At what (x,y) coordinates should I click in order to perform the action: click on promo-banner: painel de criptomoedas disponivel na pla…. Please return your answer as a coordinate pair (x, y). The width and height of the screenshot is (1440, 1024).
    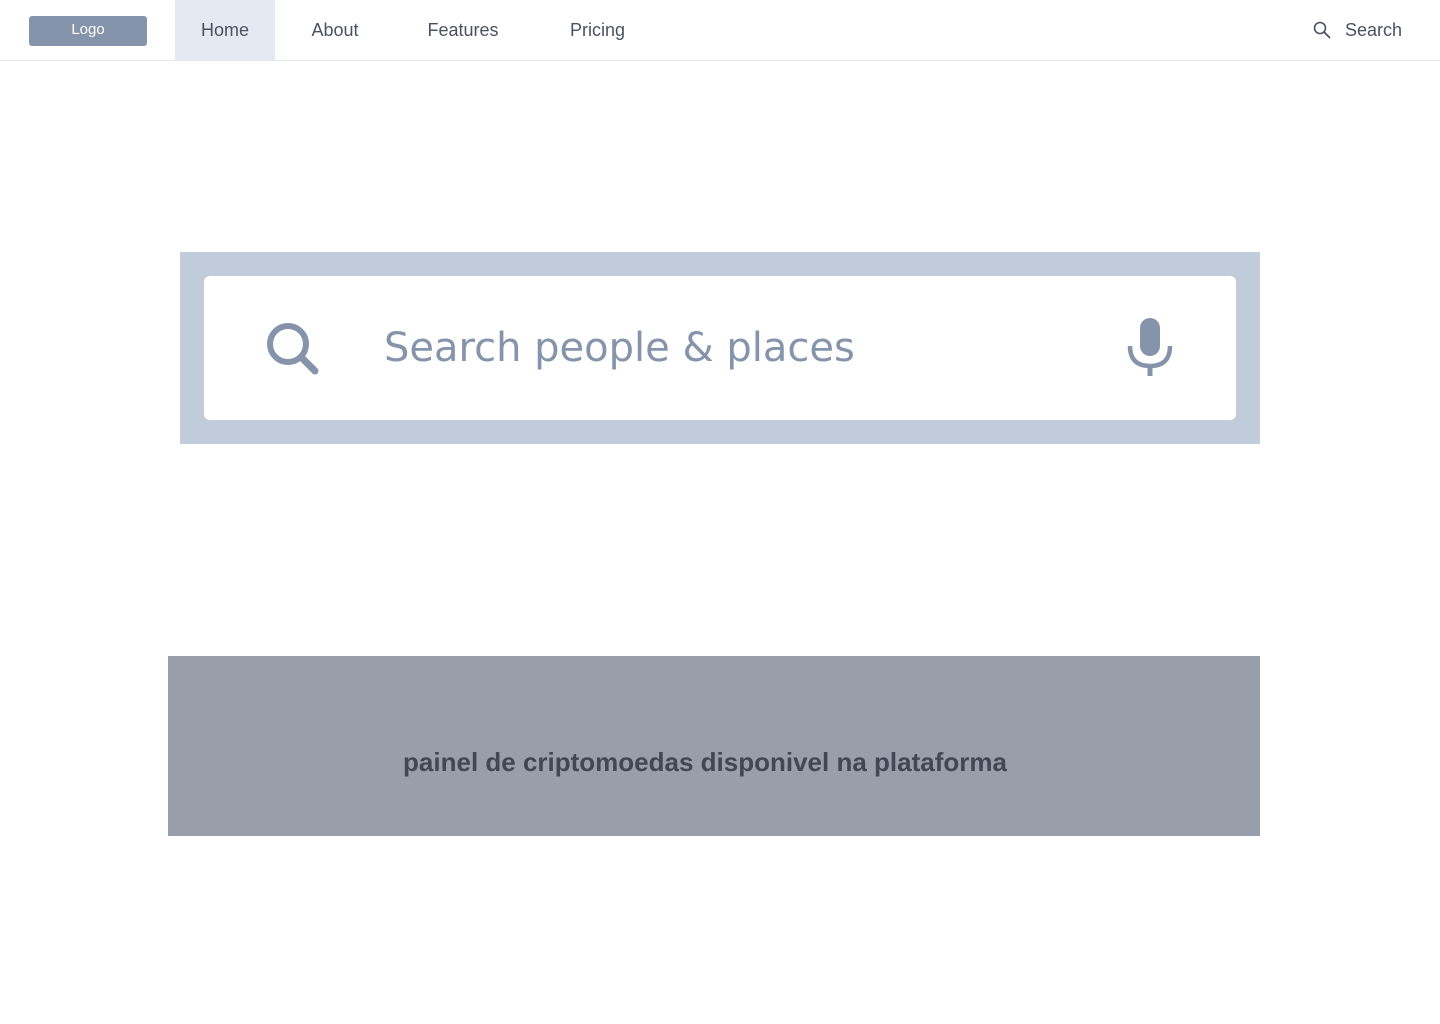
    Looking at the image, I should click on (714, 746).